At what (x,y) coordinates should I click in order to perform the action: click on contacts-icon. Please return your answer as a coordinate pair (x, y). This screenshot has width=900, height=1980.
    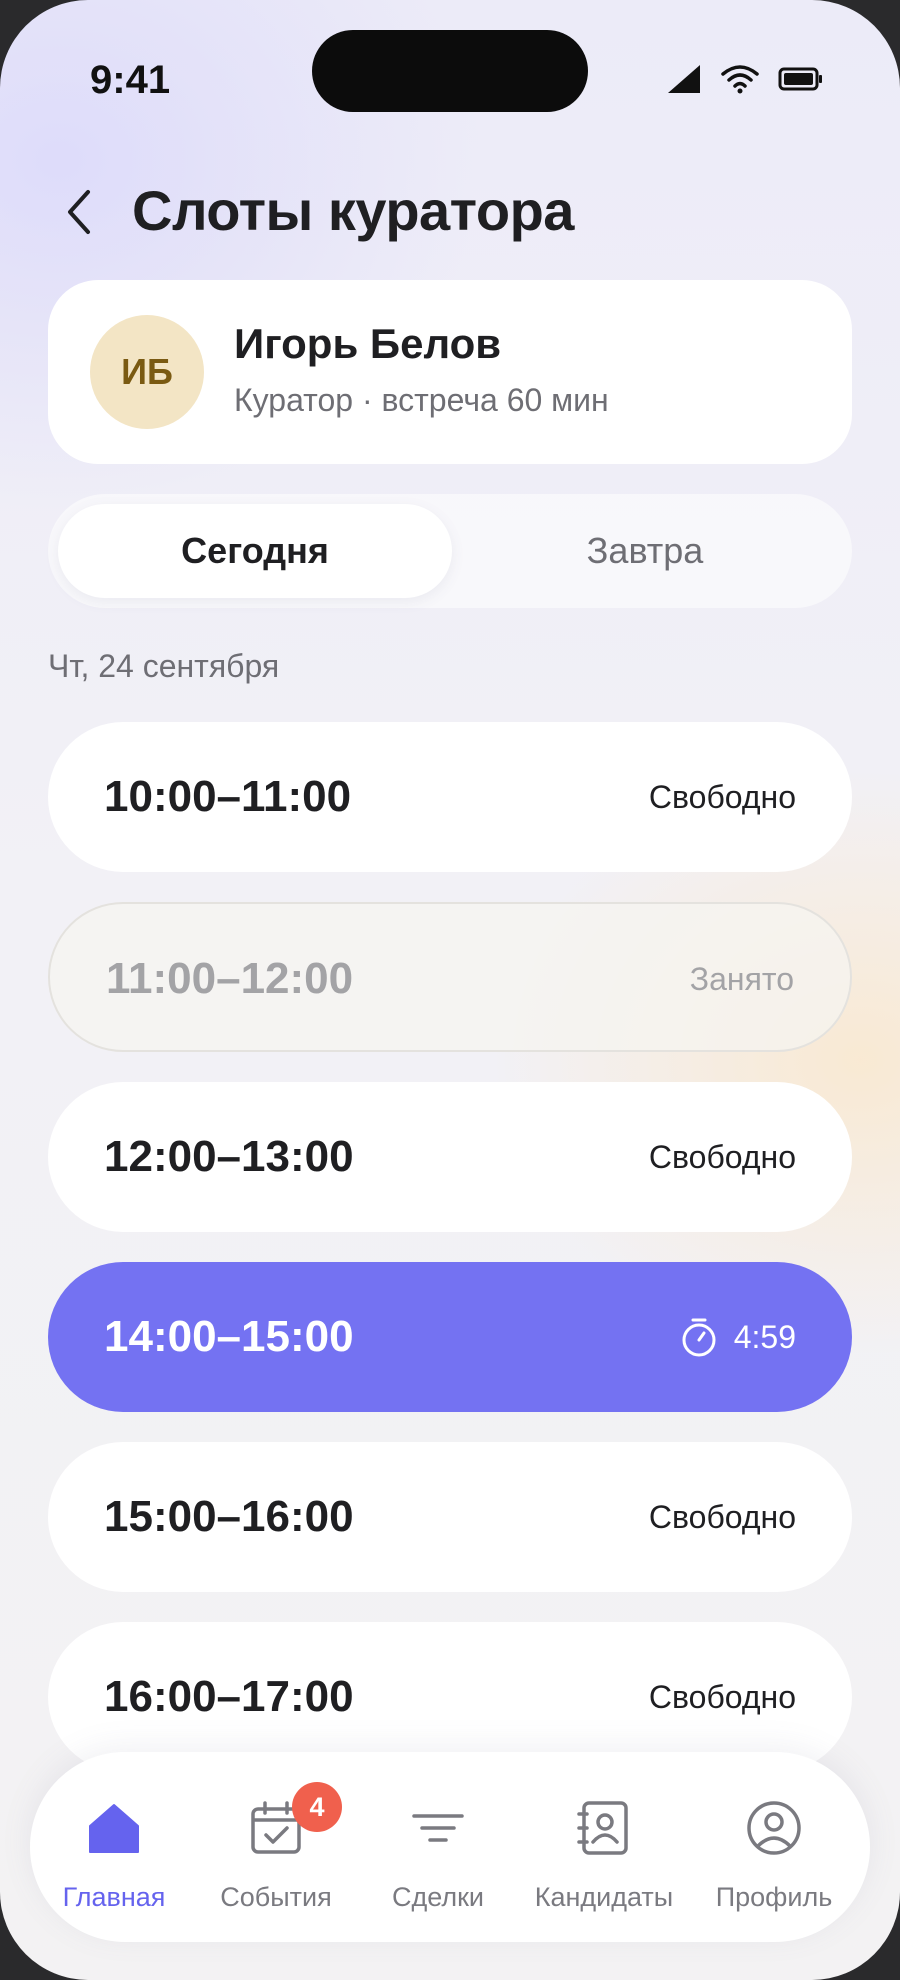
    Looking at the image, I should click on (602, 1828).